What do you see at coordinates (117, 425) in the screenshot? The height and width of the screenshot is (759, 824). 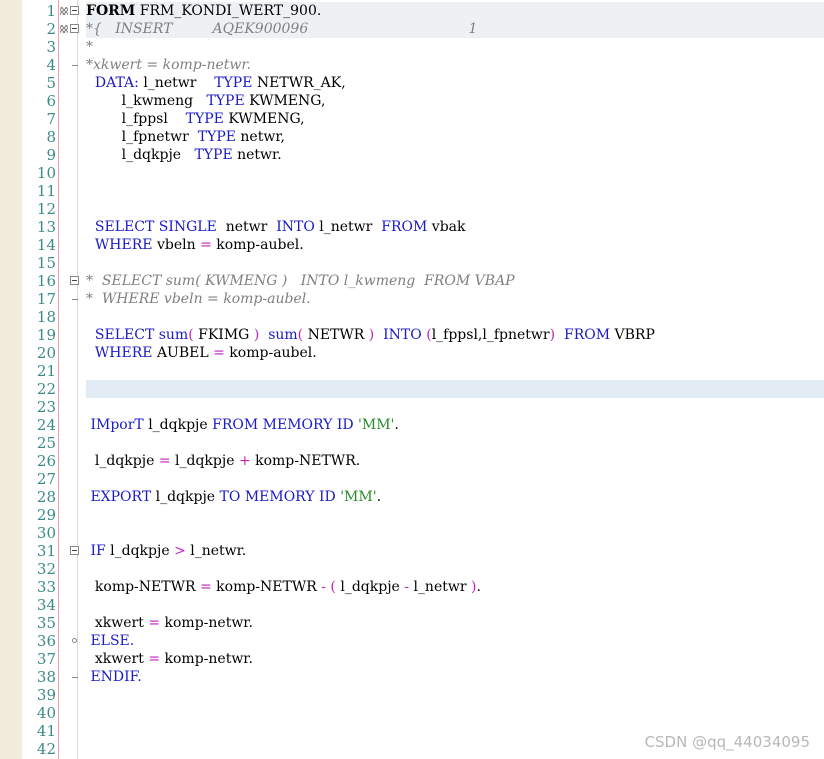 I see `code-token: IMporT` at bounding box center [117, 425].